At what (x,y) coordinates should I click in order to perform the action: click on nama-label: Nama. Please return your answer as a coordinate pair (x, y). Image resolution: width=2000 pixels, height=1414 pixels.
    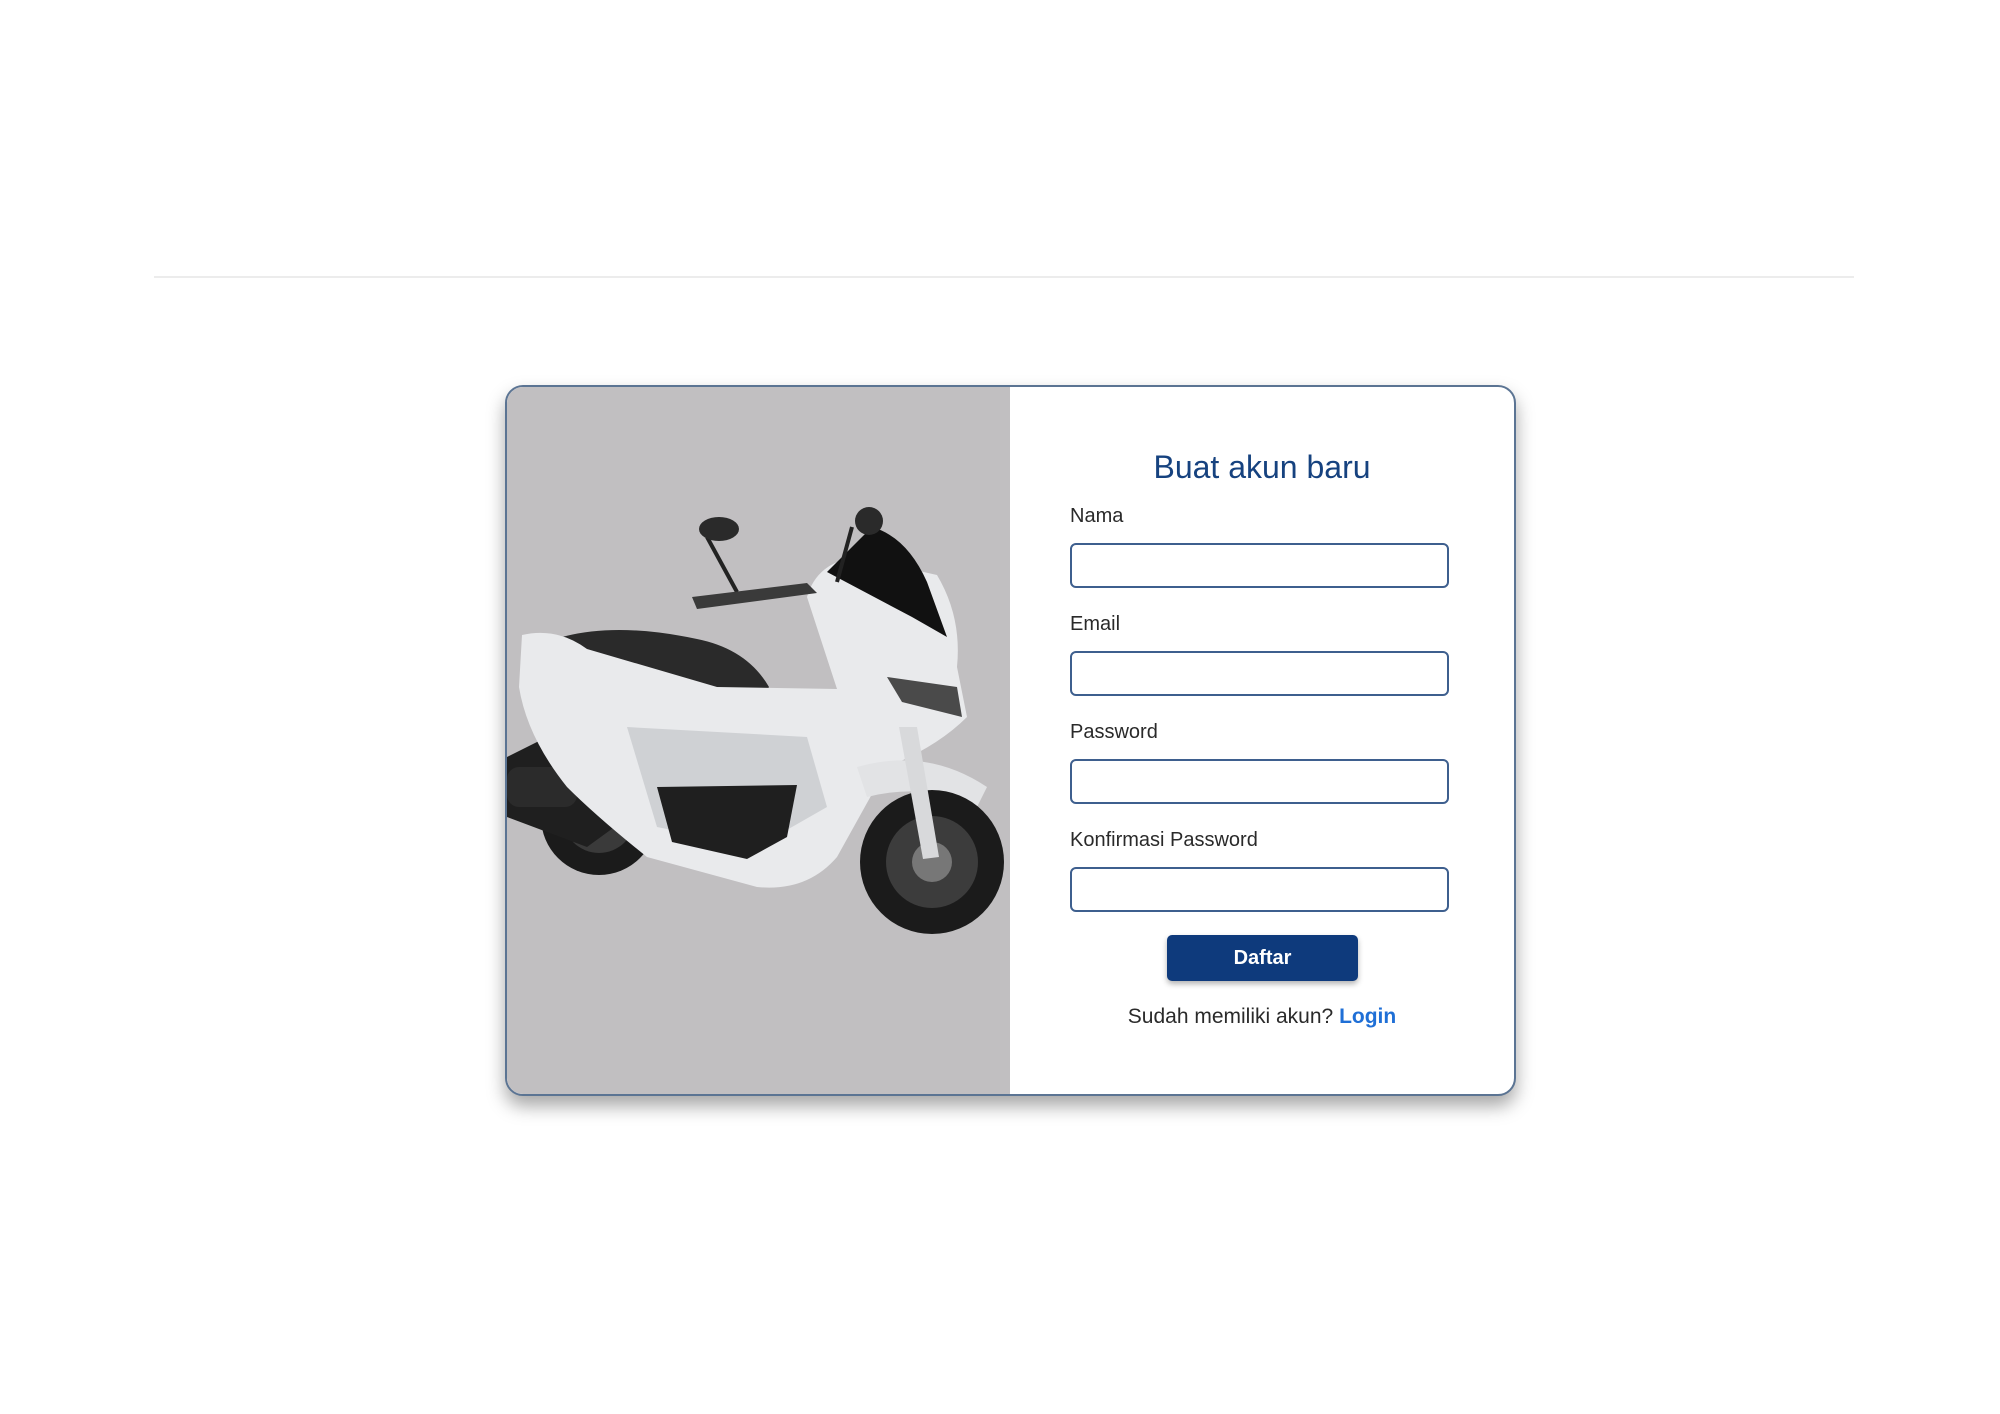
    Looking at the image, I should click on (1097, 516).